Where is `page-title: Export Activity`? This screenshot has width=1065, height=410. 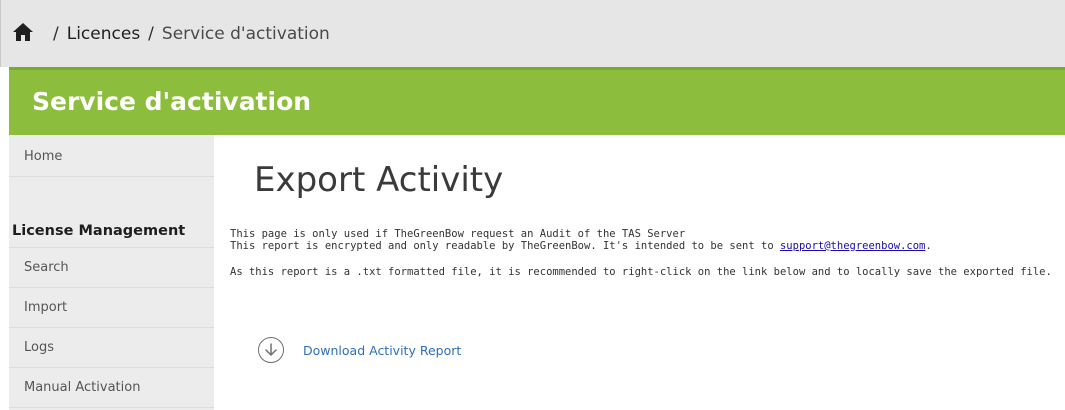 page-title: Export Activity is located at coordinates (379, 180).